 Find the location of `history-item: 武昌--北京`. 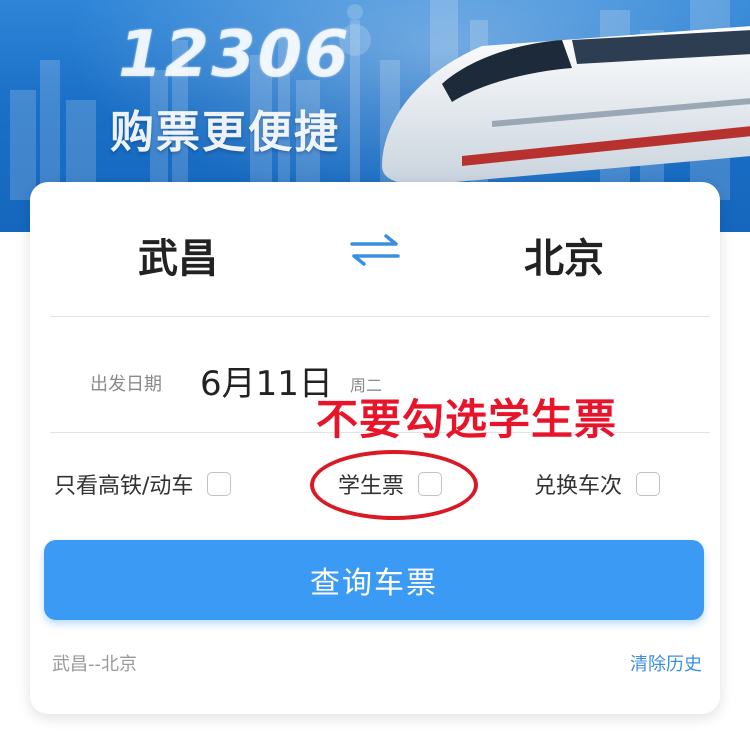

history-item: 武昌--北京 is located at coordinates (94, 663).